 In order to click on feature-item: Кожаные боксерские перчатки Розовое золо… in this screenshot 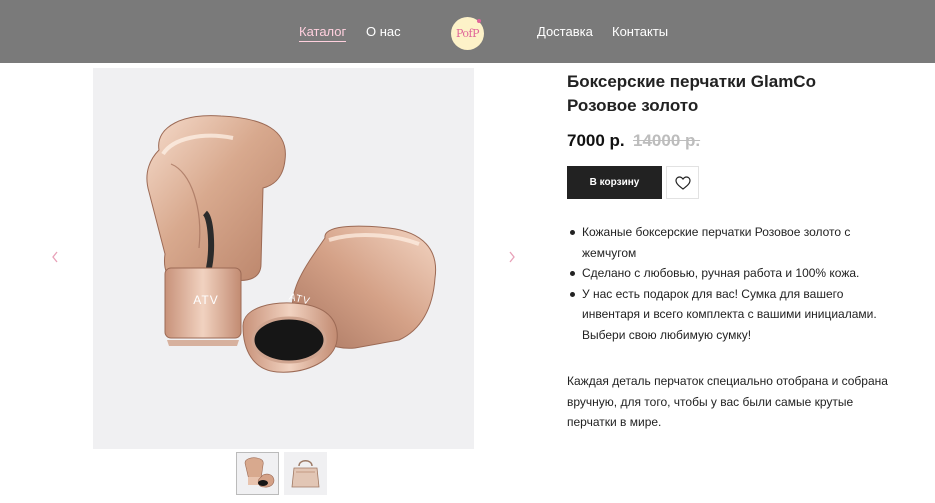, I will do `click(727, 242)`.